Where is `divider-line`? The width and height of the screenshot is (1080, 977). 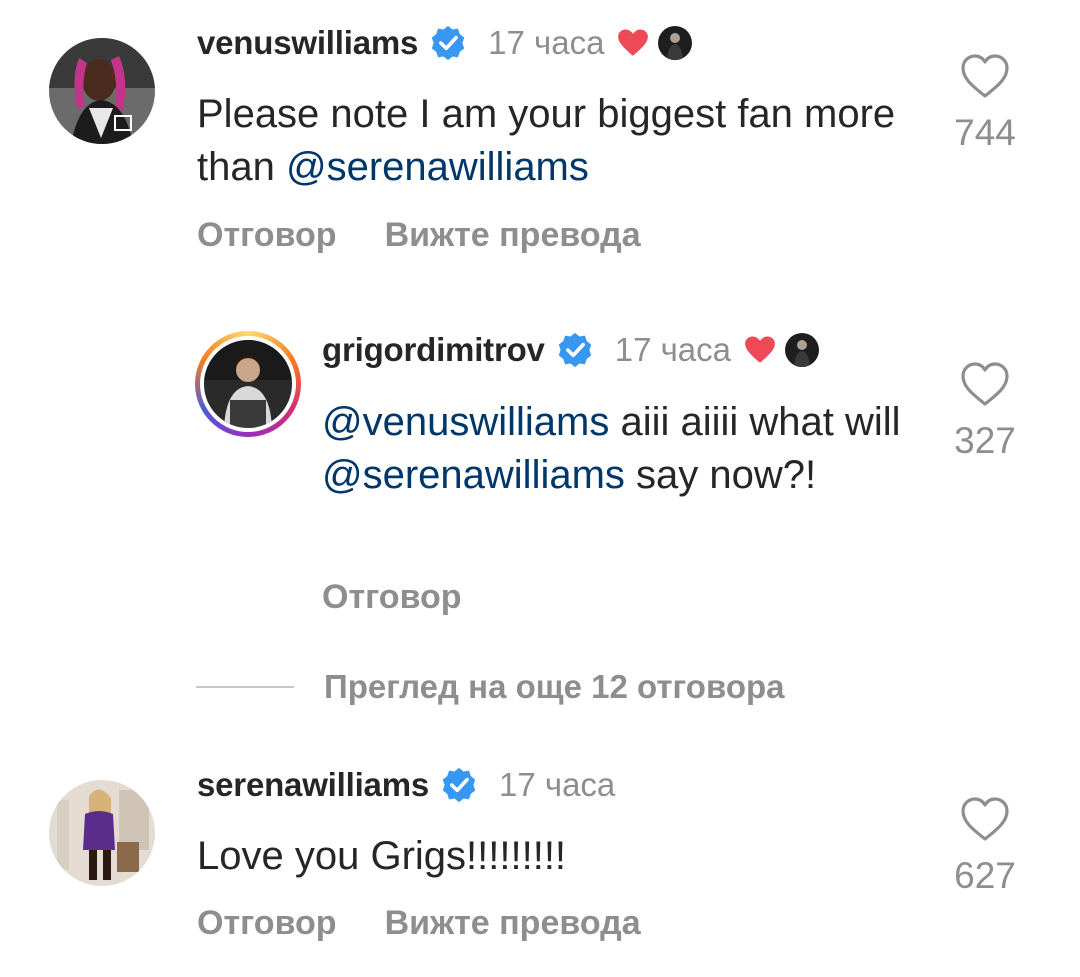 divider-line is located at coordinates (245, 687).